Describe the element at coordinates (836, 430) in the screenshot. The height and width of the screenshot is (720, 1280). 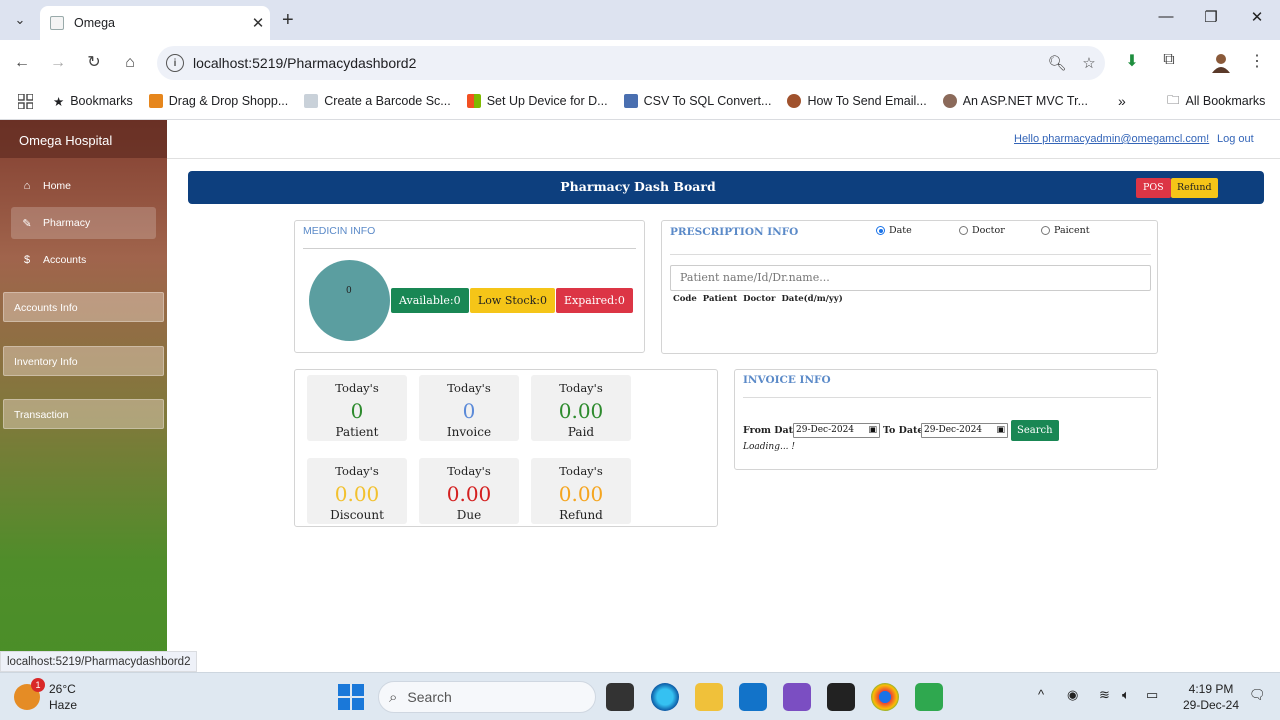
I see `from-date-input: 29-Dec-2024 ▣` at that location.